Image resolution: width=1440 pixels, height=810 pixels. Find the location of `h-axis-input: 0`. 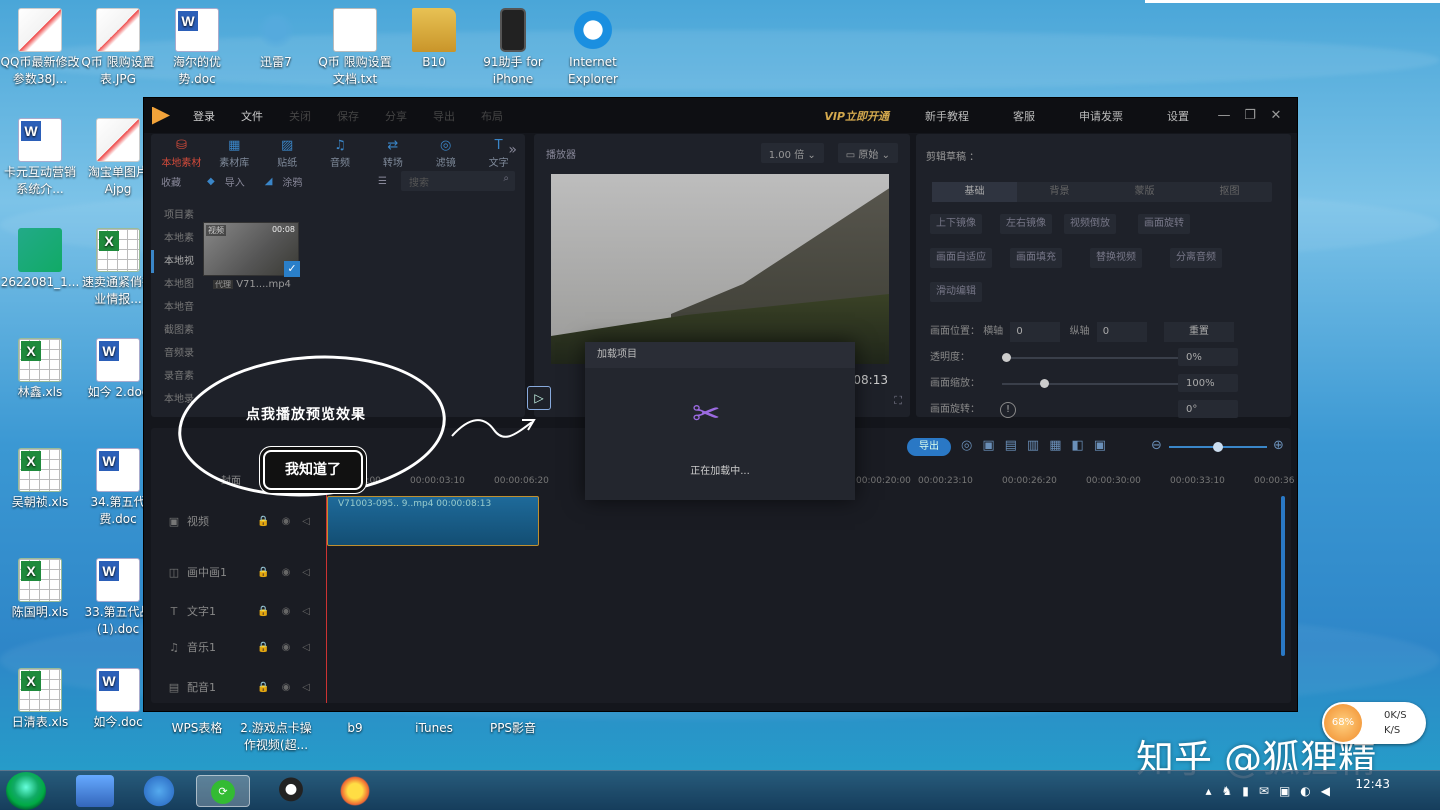

h-axis-input: 0 is located at coordinates (1035, 332).